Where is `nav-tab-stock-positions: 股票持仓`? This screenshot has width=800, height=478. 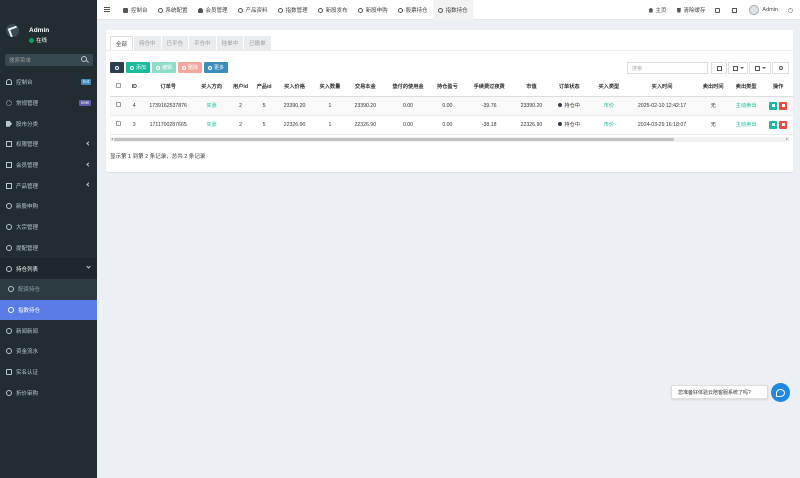
nav-tab-stock-positions: 股票持仓 is located at coordinates (413, 10).